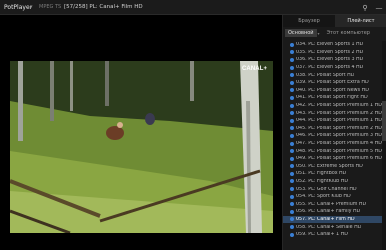 This screenshot has width=386, height=250. Describe the element at coordinates (339, 136) in the screenshot. I see `playlist-item-label: 046. PL: Polsat Sport Premium 3 HD` at that location.